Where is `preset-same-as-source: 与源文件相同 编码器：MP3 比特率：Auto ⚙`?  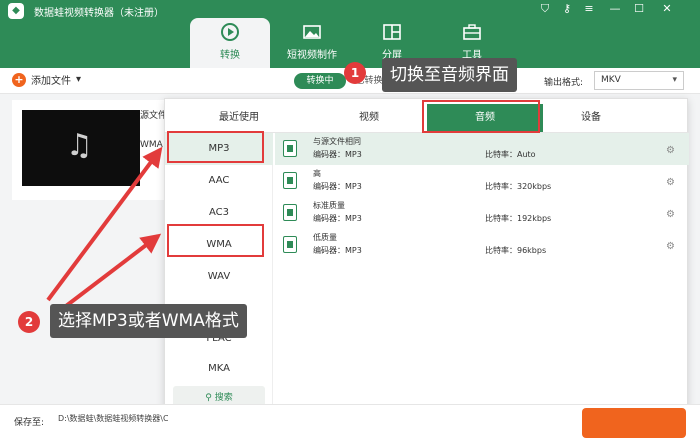 preset-same-as-source: 与源文件相同 编码器：MP3 比特率：Auto ⚙ is located at coordinates (482, 149).